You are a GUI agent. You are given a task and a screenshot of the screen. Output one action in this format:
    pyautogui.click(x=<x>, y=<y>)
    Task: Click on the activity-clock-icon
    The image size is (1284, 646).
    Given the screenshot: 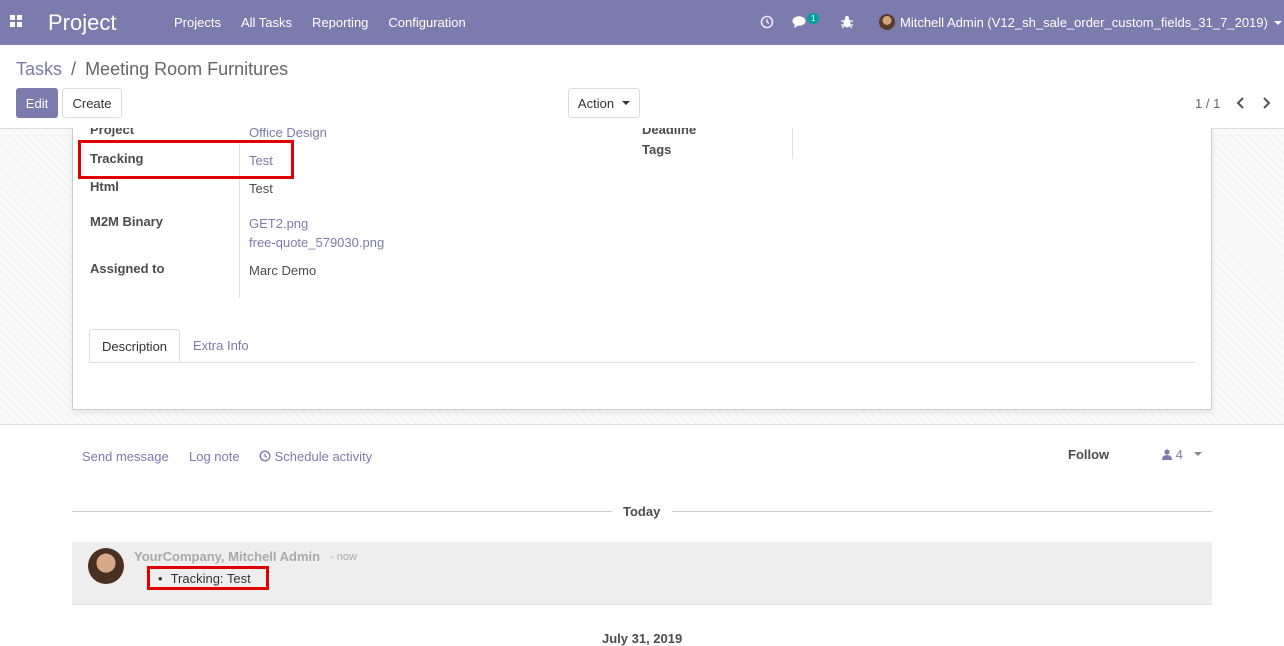 What is the action you would take?
    pyautogui.click(x=767, y=22)
    